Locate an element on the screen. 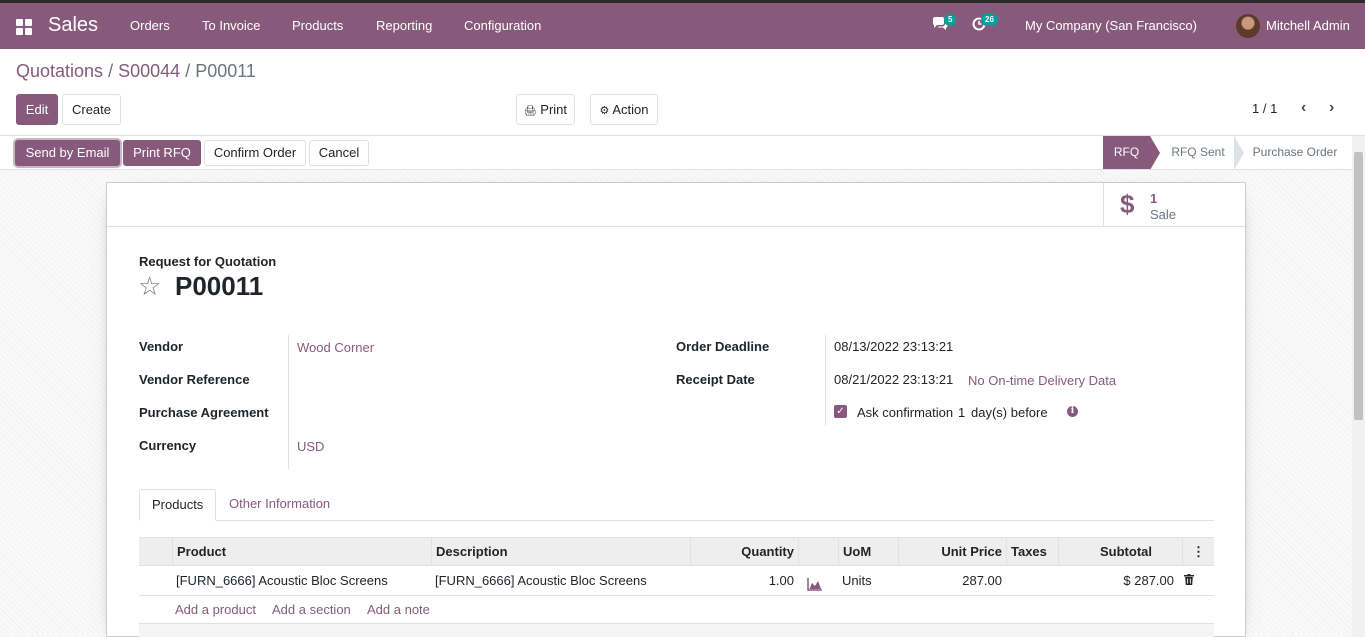  button-box: $ 1 Sale is located at coordinates (676, 205).